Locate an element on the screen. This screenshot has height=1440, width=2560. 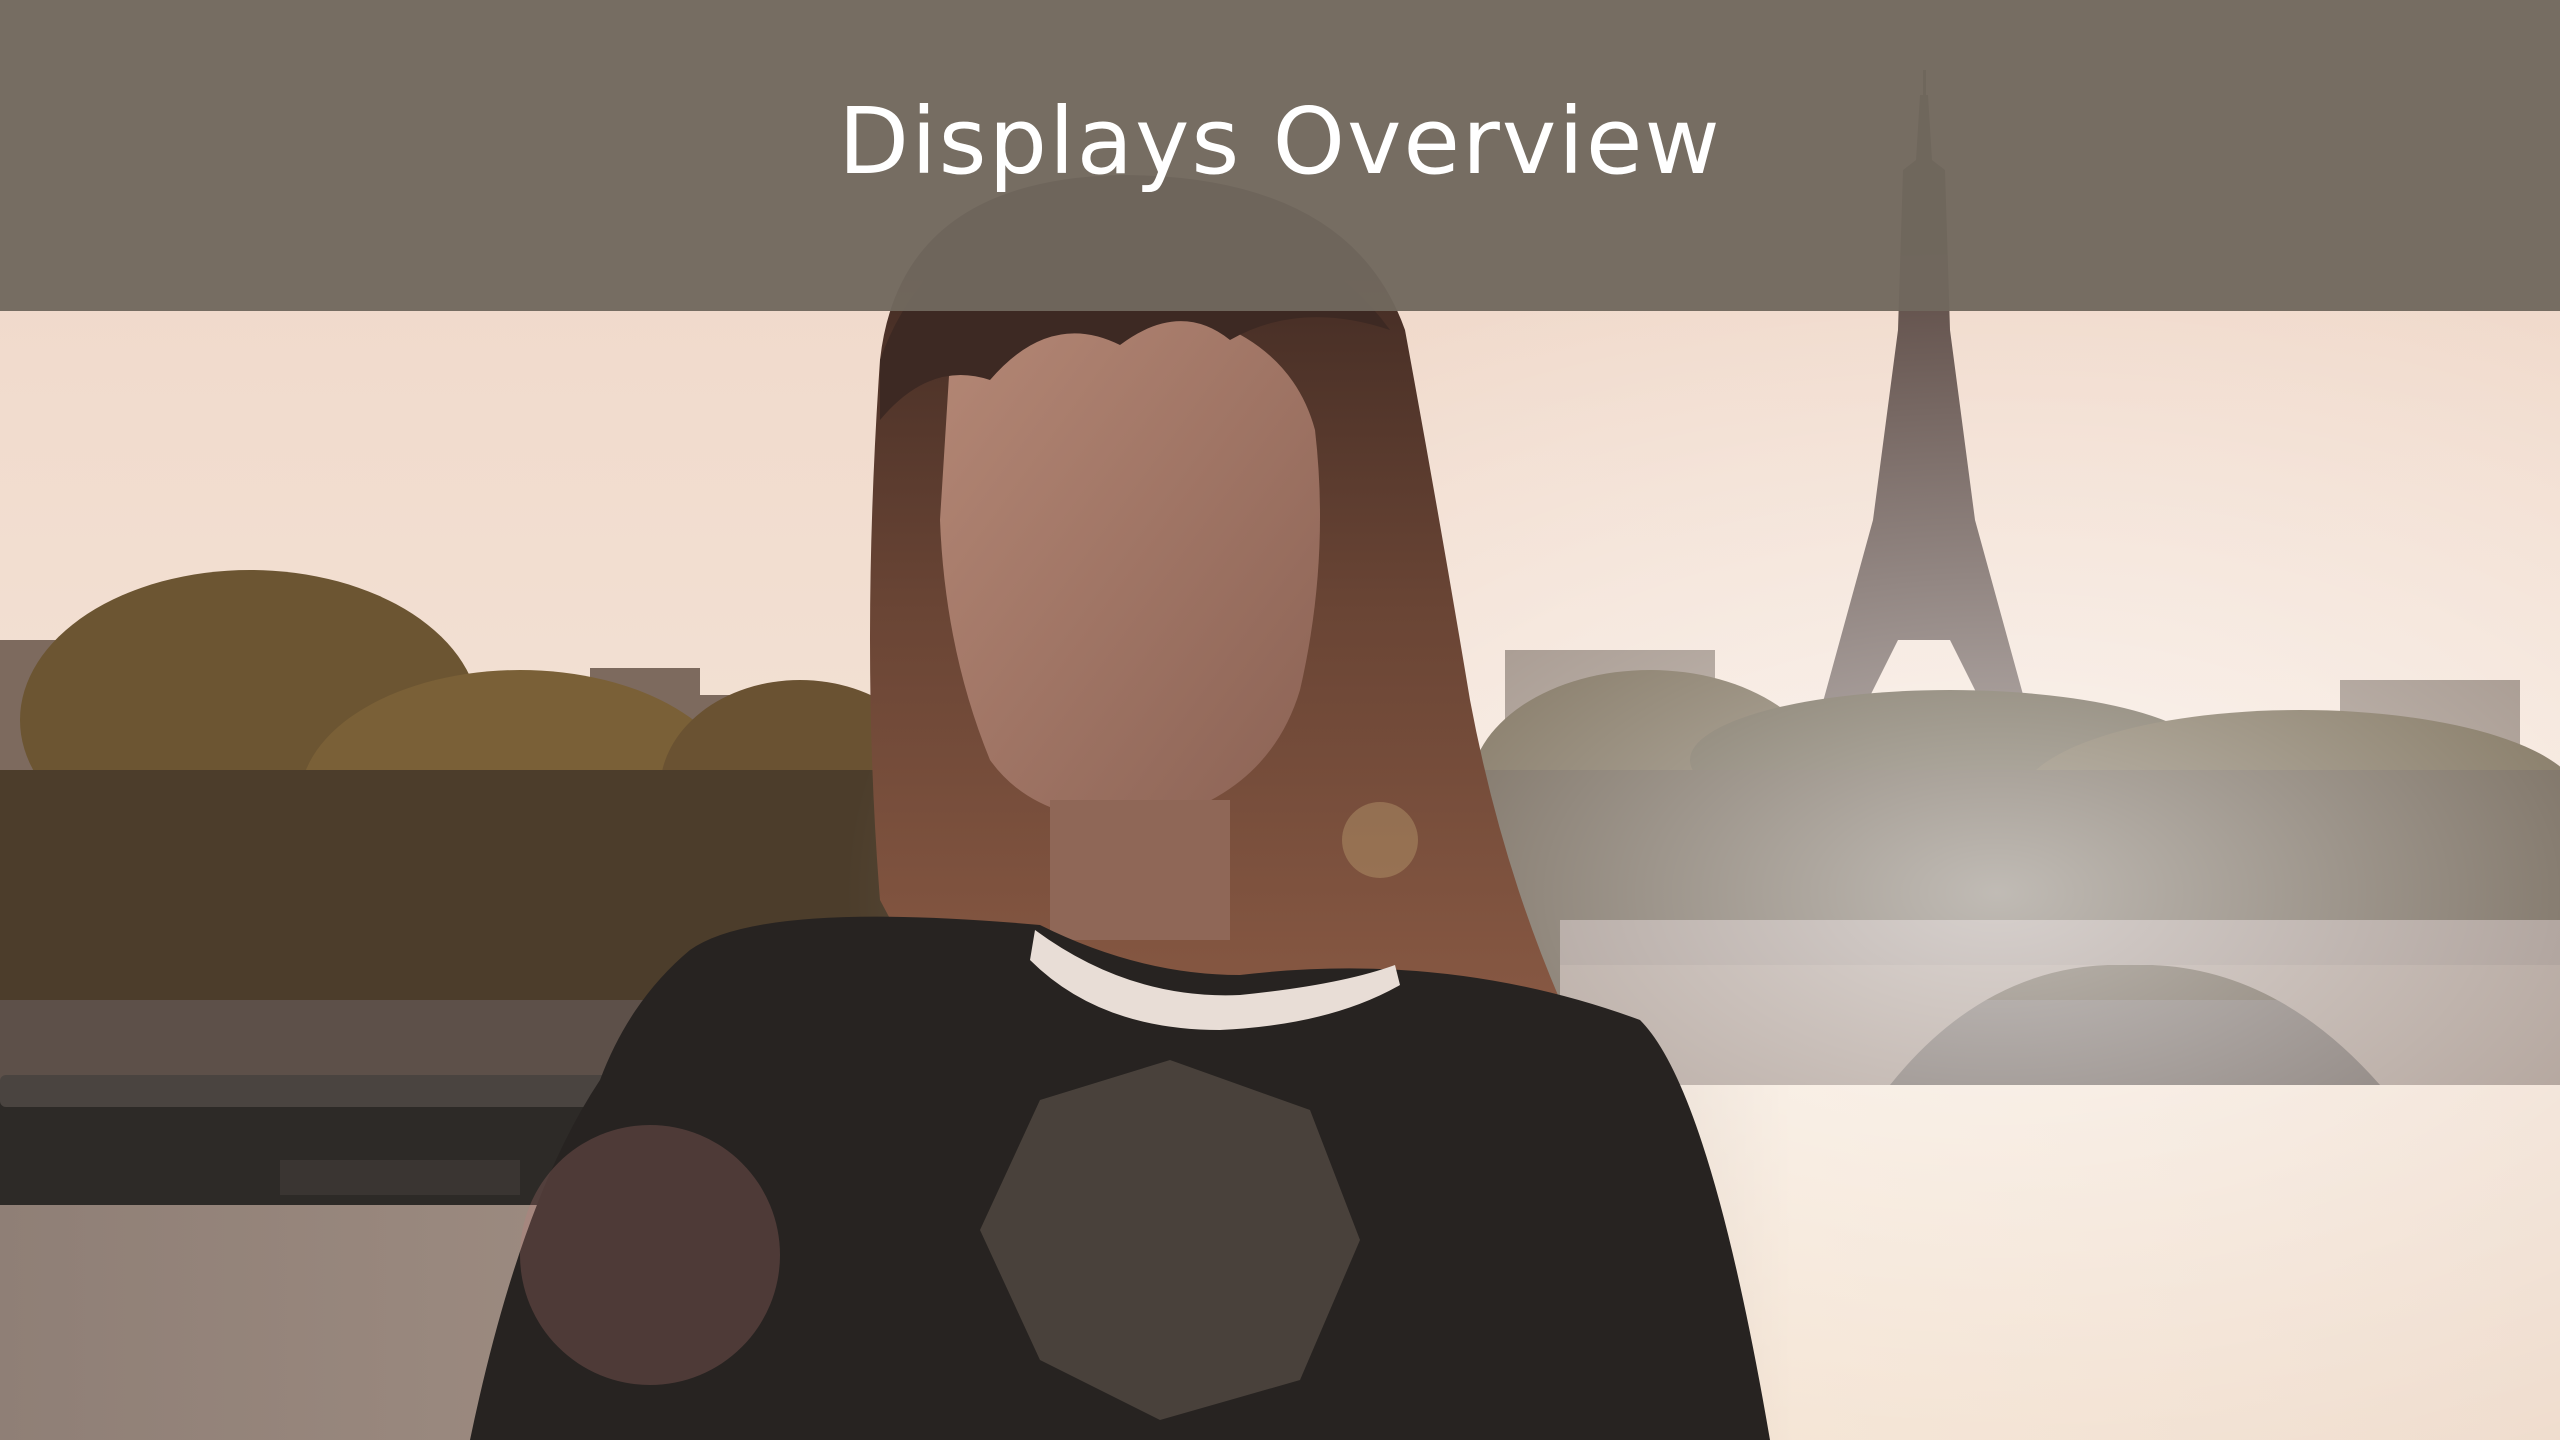
person-face is located at coordinates (1130, 561).